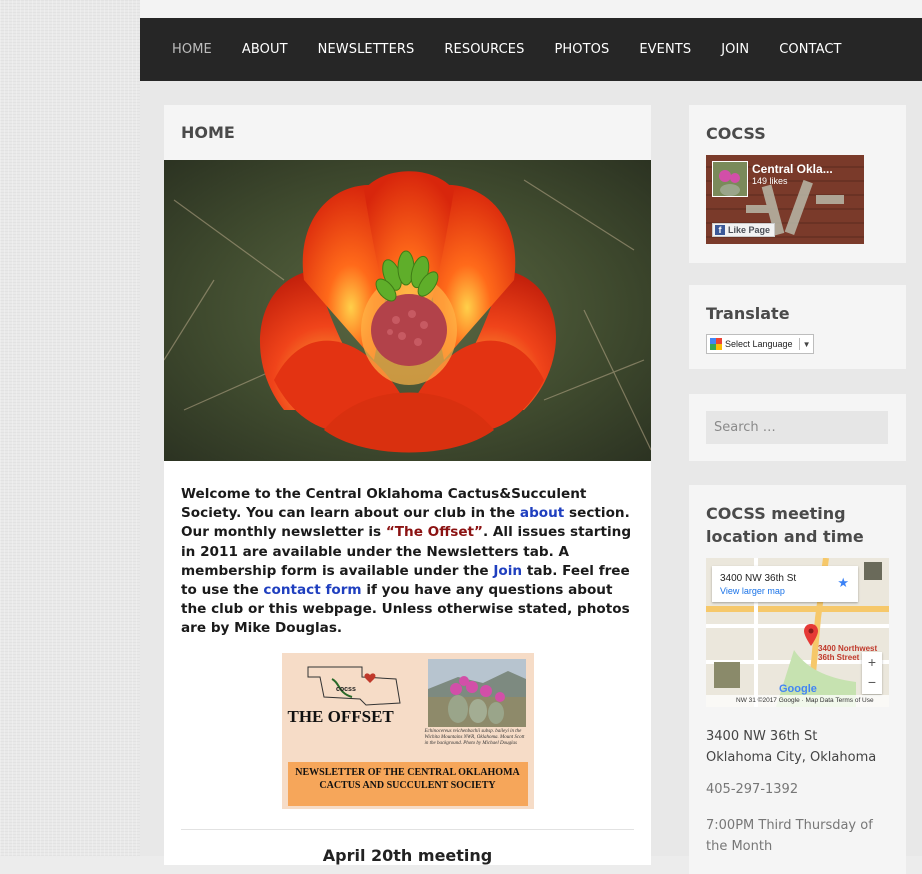  What do you see at coordinates (872, 662) in the screenshot?
I see `zoom-in-button: +` at bounding box center [872, 662].